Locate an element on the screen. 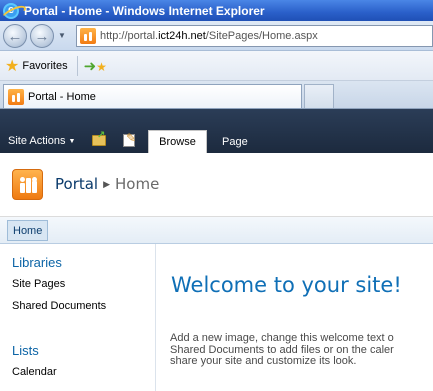 This screenshot has height=391, width=433. breadcrumb-site-link: Portal is located at coordinates (76, 184).